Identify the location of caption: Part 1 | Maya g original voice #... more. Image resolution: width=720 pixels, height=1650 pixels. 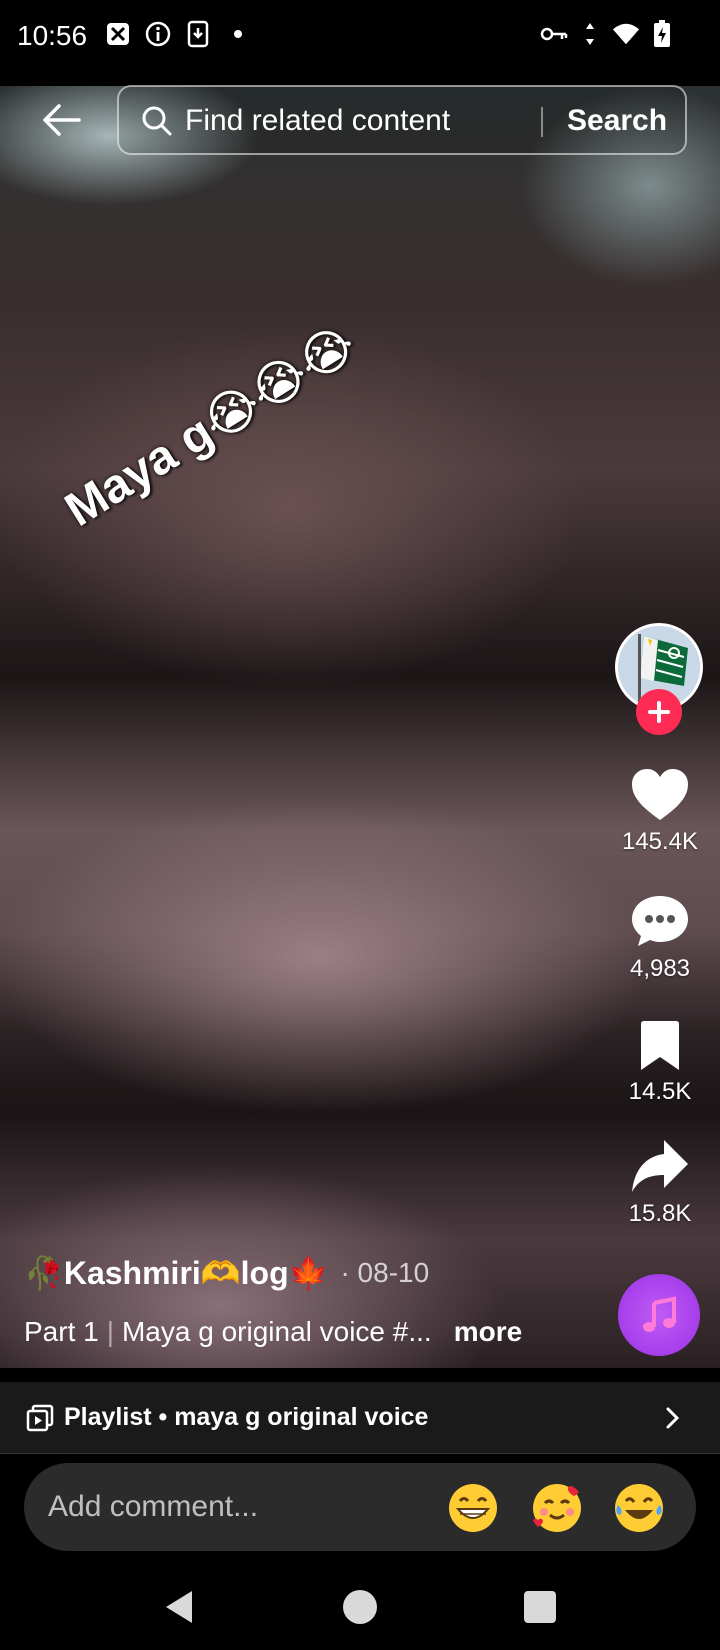
(273, 1332).